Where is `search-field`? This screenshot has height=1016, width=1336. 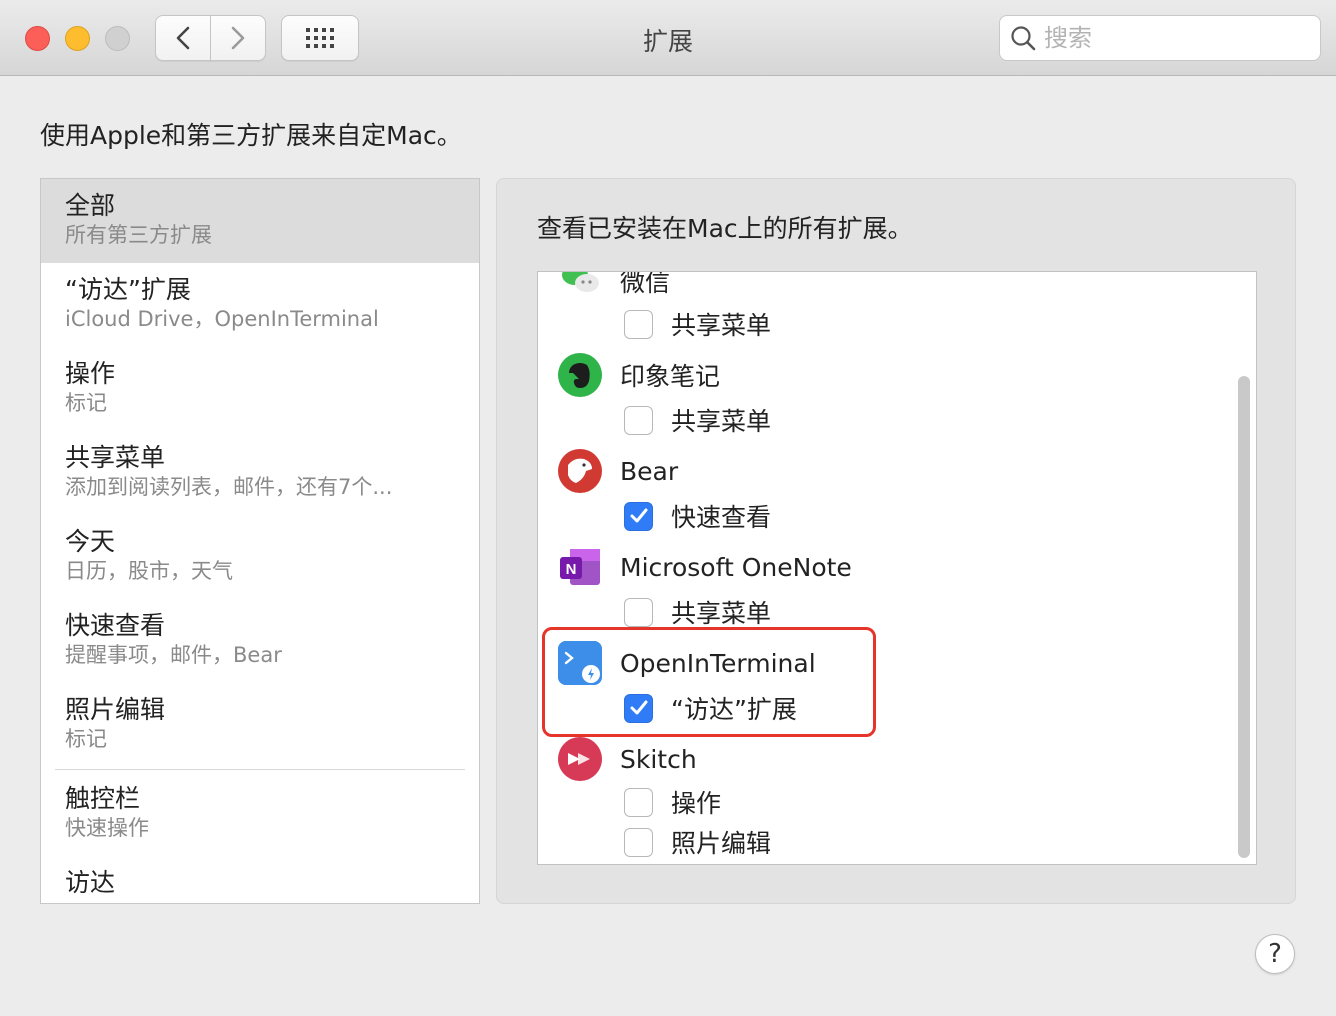
search-field is located at coordinates (1160, 38).